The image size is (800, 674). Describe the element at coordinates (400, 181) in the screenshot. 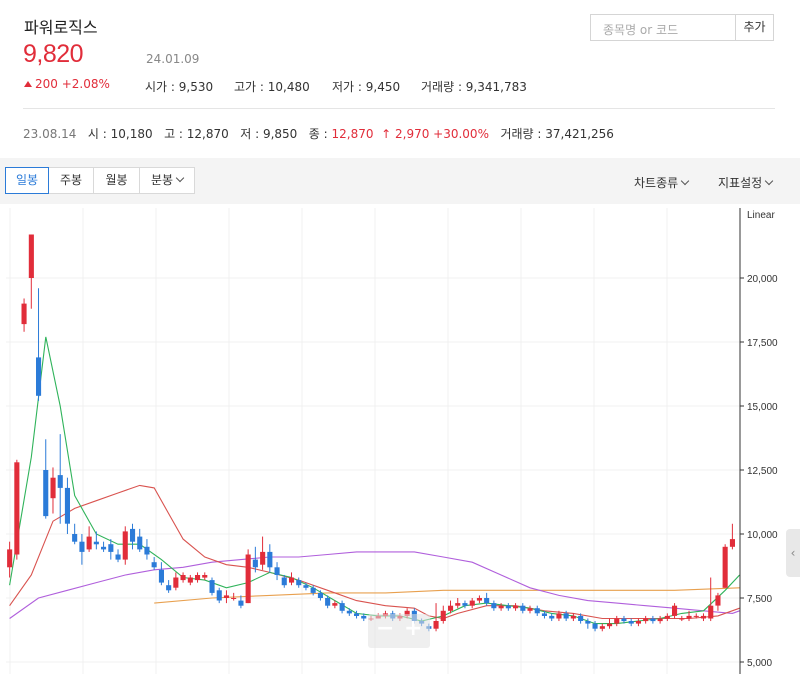

I see `chart-toolbar: 일봉 주봉 월봉 분봉 차트종류 지표설정` at that location.